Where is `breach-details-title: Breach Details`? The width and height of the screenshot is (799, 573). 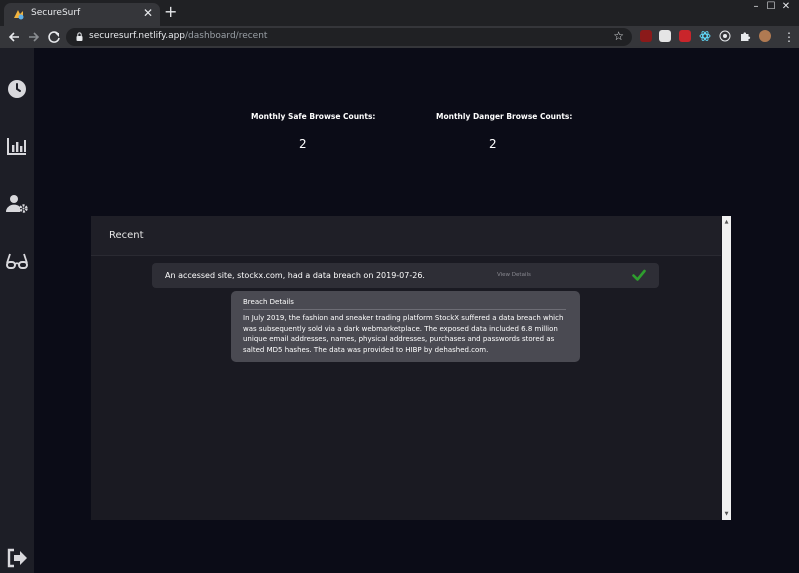 breach-details-title: Breach Details is located at coordinates (268, 302).